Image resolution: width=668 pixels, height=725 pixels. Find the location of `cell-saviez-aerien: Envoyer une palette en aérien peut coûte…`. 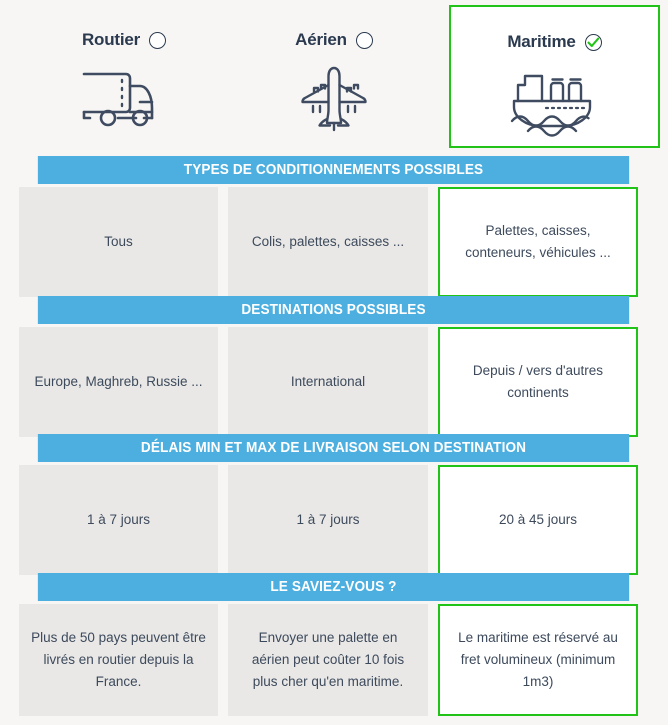

cell-saviez-aerien: Envoyer une palette en aérien peut coûte… is located at coordinates (328, 660).